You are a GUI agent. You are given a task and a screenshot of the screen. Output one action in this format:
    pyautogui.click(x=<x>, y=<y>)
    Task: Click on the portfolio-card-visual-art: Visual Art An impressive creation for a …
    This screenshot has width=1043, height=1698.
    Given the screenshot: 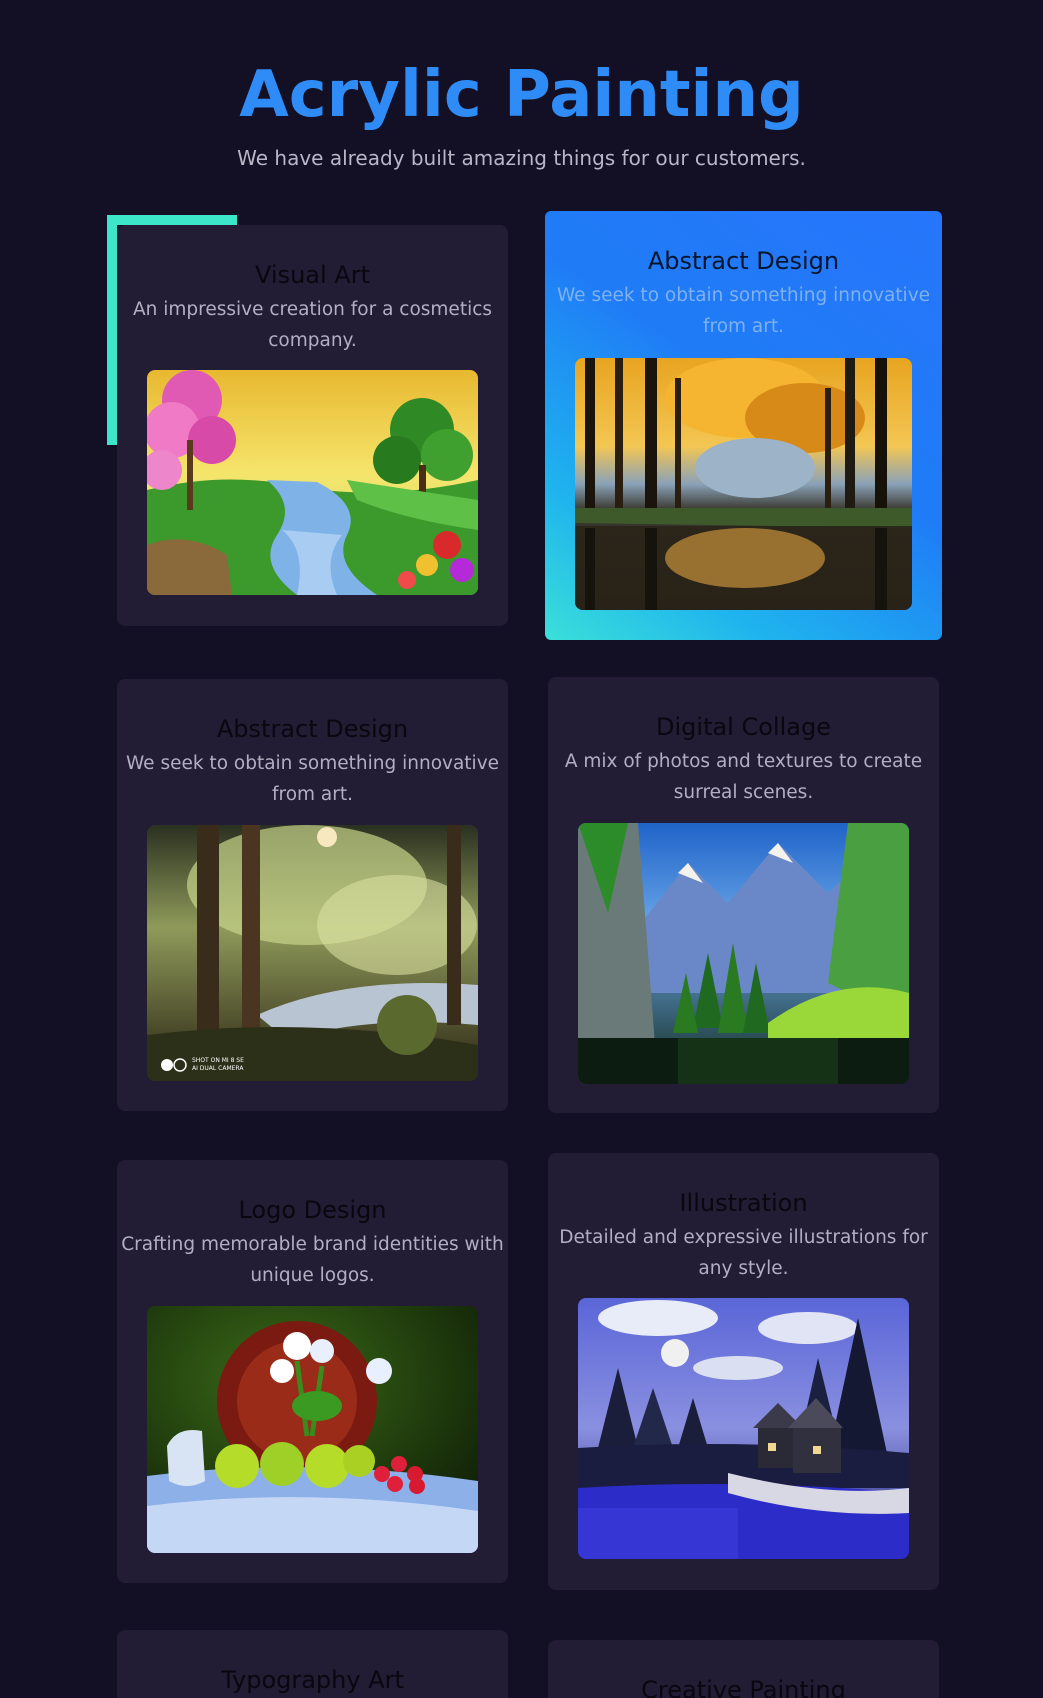 What is the action you would take?
    pyautogui.click(x=312, y=425)
    